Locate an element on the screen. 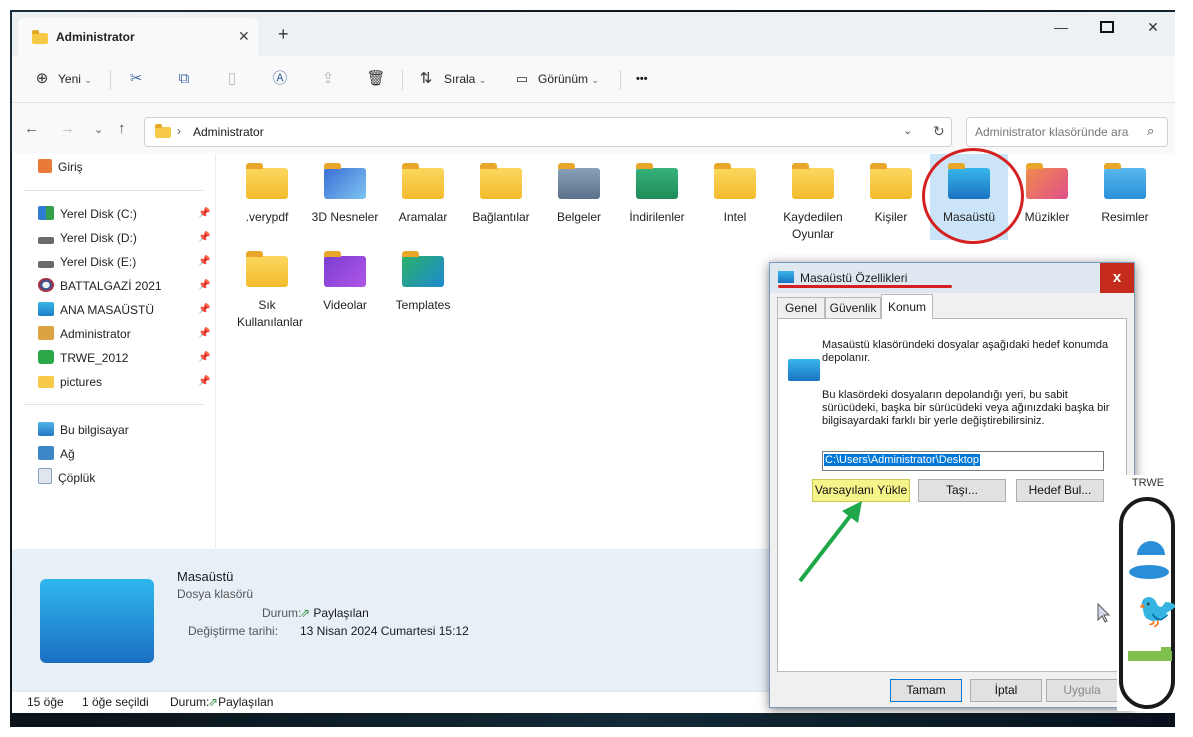  recent-chevron-icon: ⌄ is located at coordinates (98, 129).